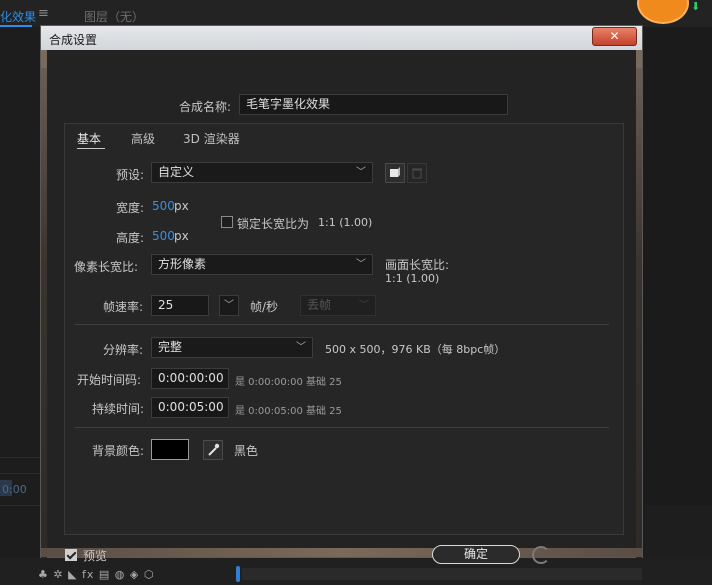 This screenshot has width=712, height=585. What do you see at coordinates (118, 451) in the screenshot?
I see `background-color-label: 背景颜色:` at bounding box center [118, 451].